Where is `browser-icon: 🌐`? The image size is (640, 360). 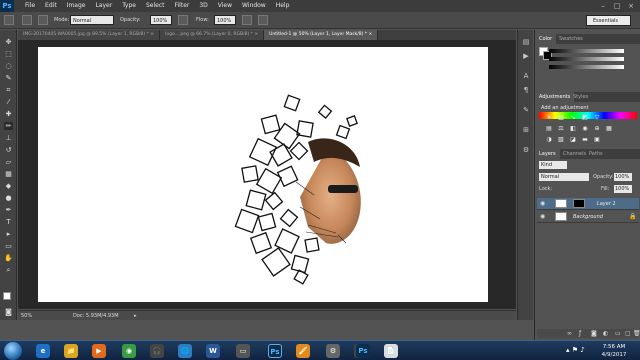 browser-icon: 🌐 is located at coordinates (185, 351).